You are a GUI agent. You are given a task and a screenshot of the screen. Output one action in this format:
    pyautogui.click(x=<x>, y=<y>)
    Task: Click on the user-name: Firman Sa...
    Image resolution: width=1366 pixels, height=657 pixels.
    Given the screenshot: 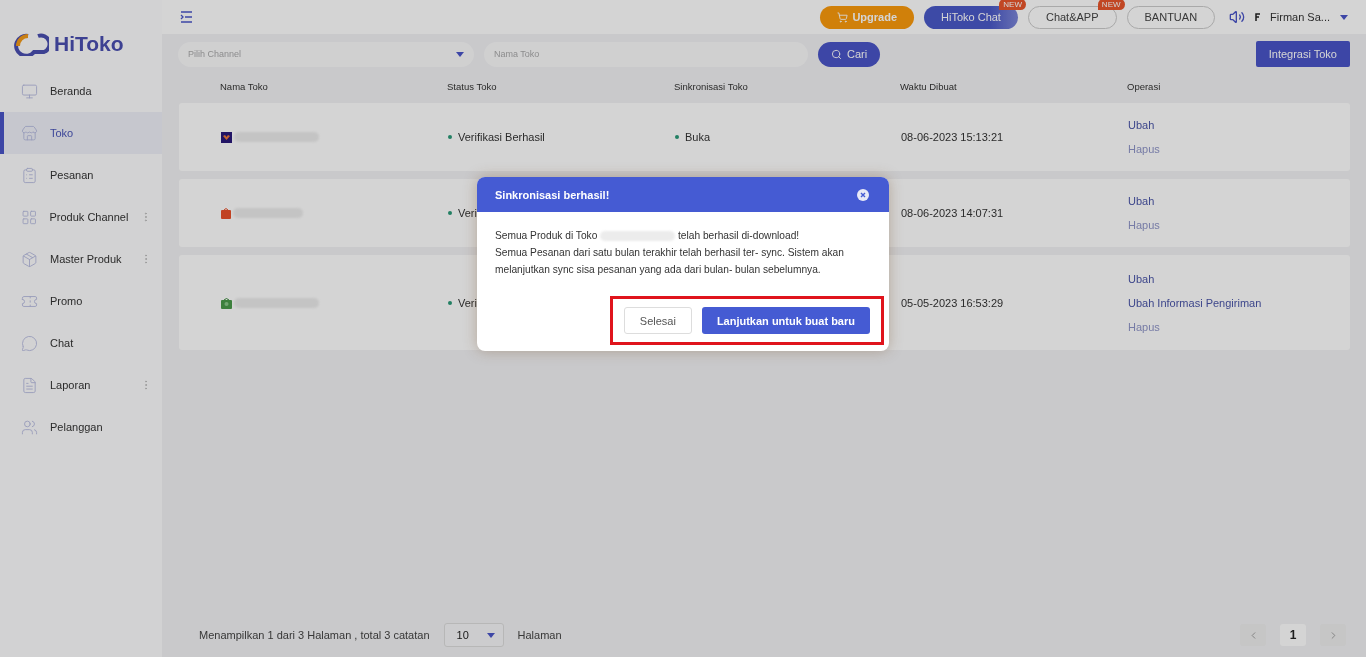 What is the action you would take?
    pyautogui.click(x=1300, y=17)
    